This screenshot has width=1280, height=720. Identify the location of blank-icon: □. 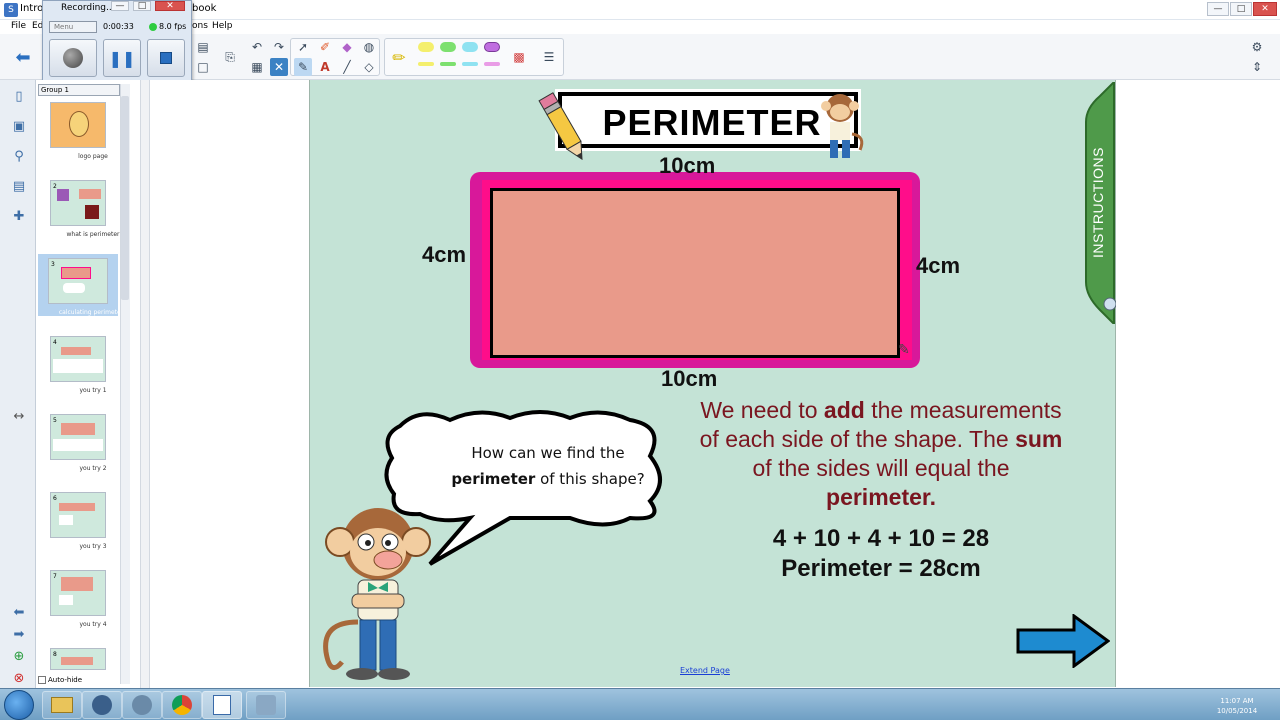
(203, 67).